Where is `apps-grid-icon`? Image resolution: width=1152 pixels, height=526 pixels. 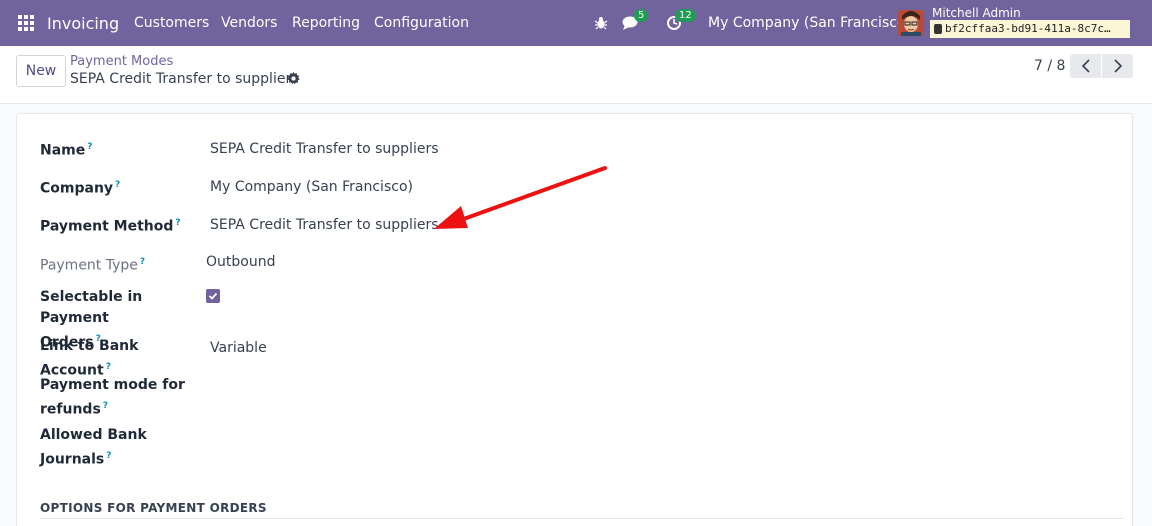 apps-grid-icon is located at coordinates (26, 23).